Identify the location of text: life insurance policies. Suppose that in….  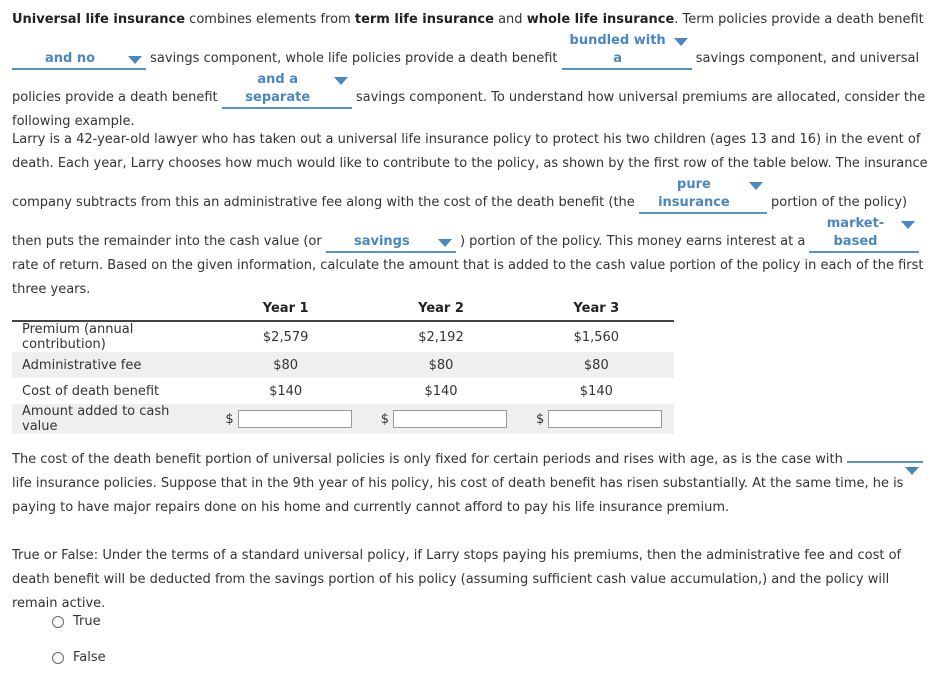
(458, 495).